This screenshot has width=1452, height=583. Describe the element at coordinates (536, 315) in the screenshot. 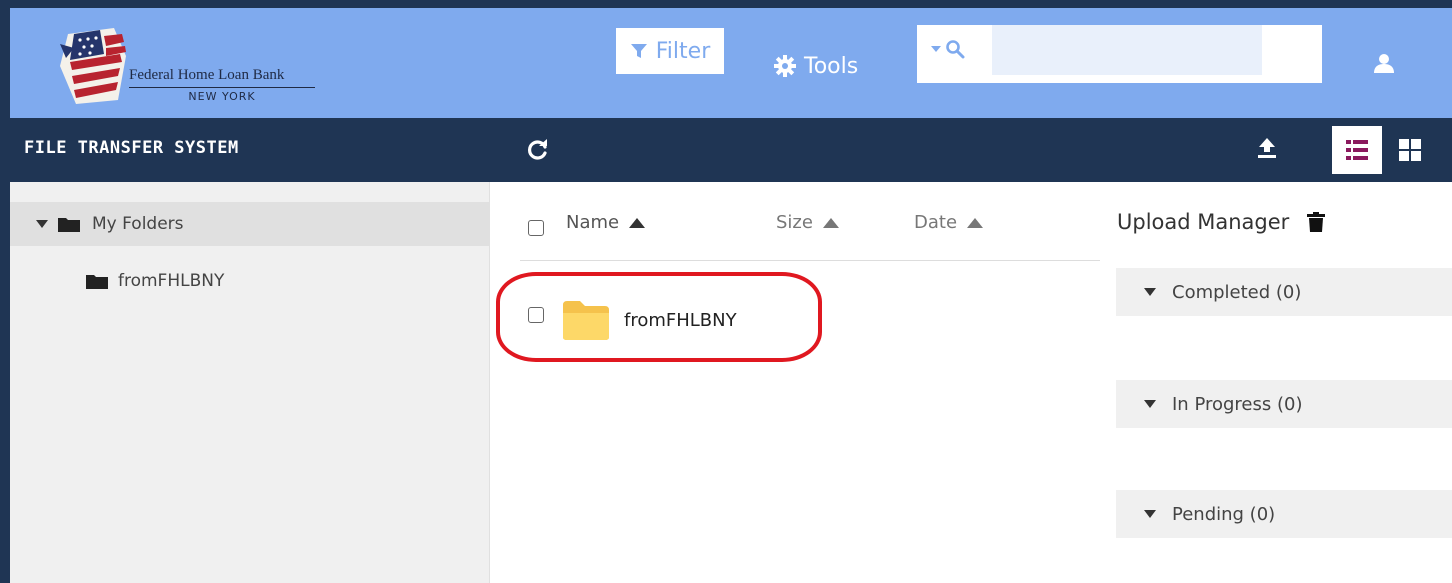

I see `row-checkbox` at that location.